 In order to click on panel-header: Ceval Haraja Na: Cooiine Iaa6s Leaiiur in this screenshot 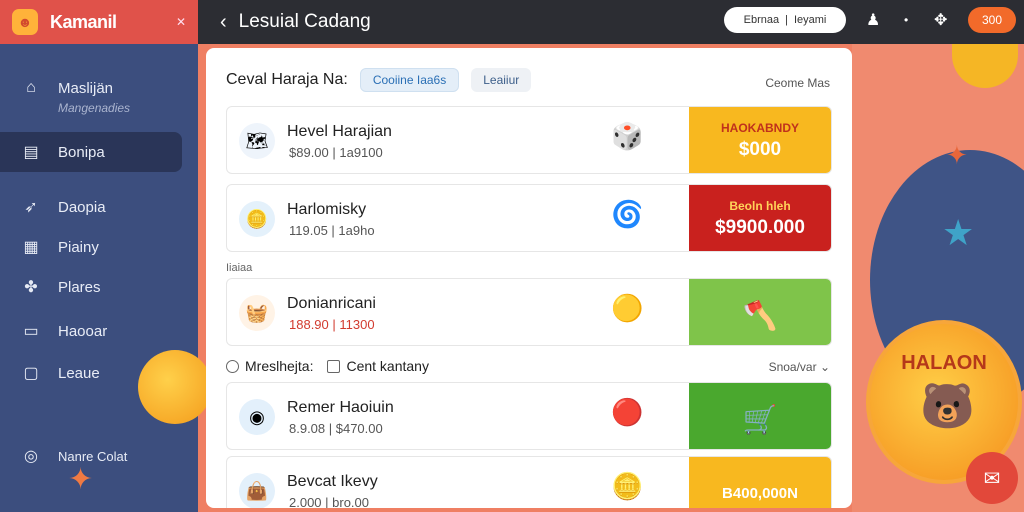, I will do `click(384, 80)`.